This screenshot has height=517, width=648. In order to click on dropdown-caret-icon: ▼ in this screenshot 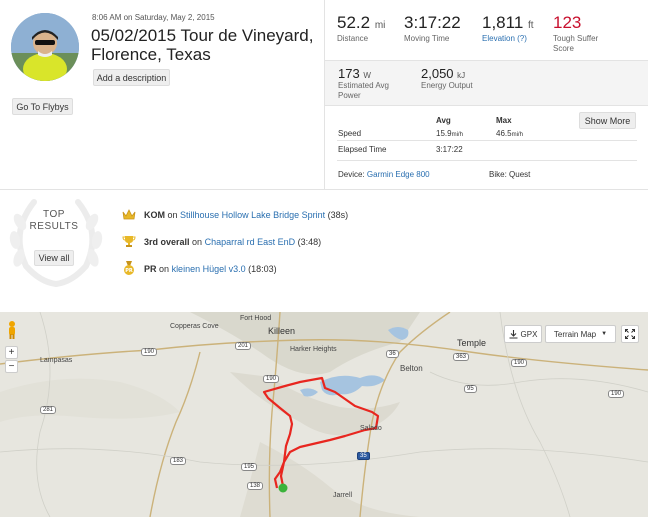, I will do `click(604, 334)`.